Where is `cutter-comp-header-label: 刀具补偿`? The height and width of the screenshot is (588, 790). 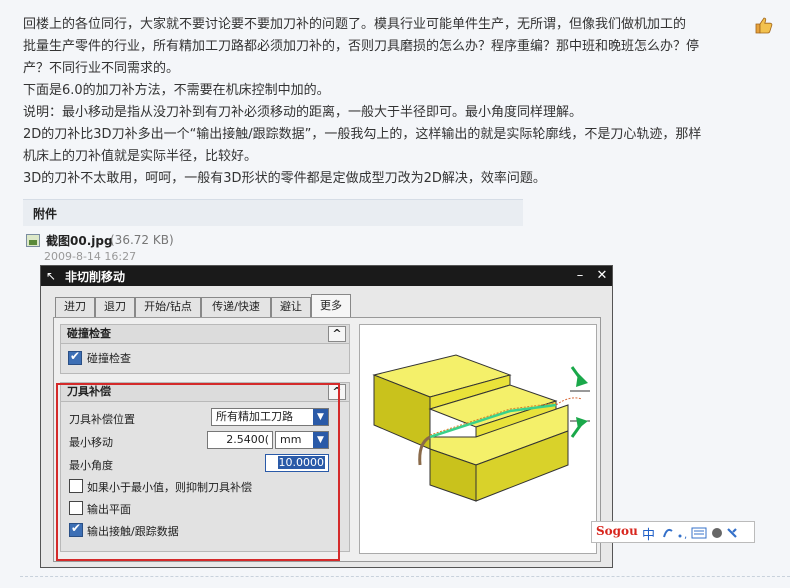 cutter-comp-header-label: 刀具补偿 is located at coordinates (89, 391).